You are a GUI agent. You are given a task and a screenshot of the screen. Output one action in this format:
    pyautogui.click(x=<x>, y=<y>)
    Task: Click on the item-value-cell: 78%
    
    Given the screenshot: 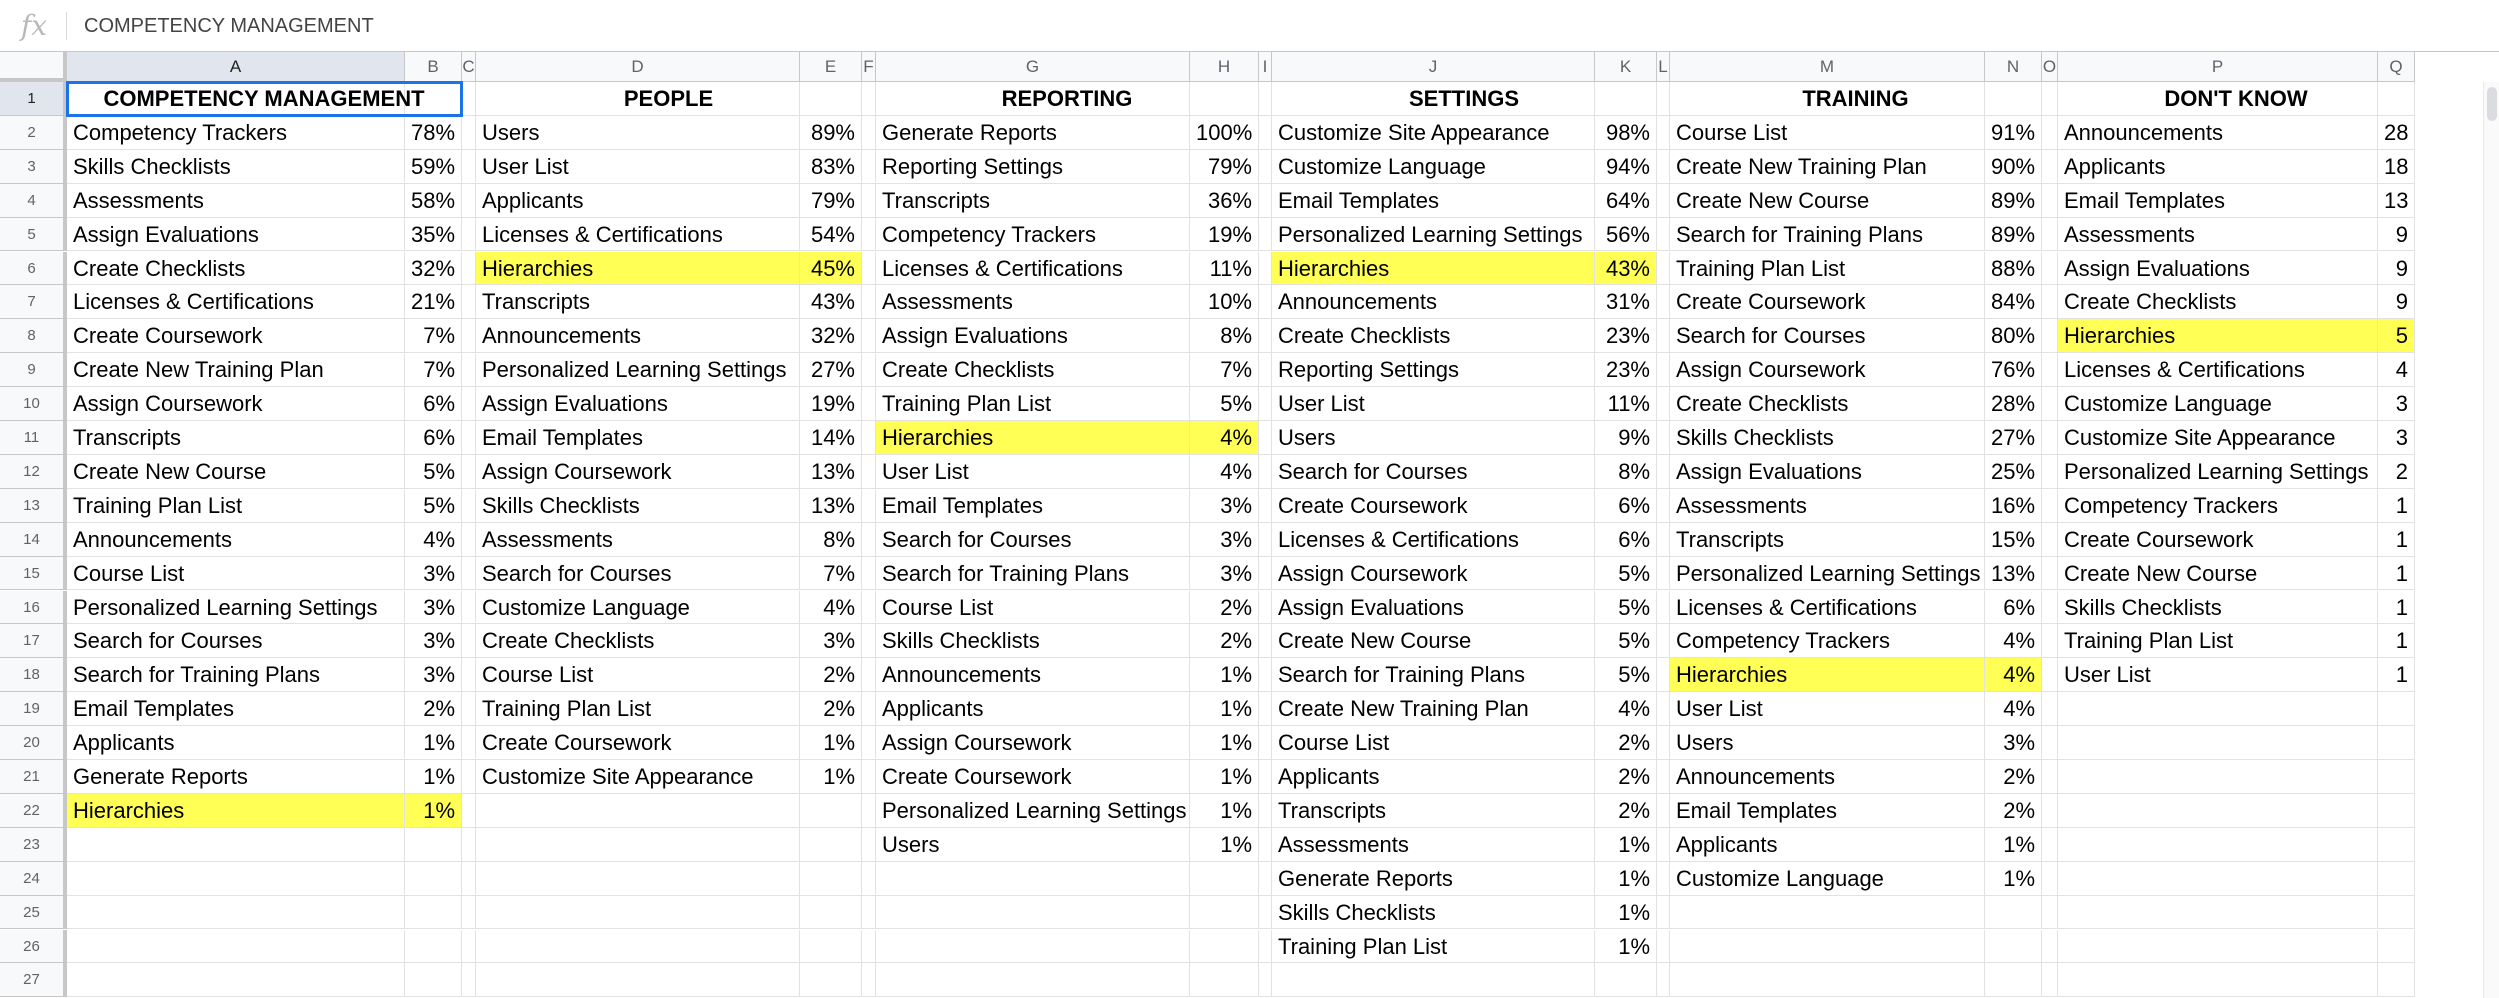 What is the action you would take?
    pyautogui.click(x=433, y=132)
    